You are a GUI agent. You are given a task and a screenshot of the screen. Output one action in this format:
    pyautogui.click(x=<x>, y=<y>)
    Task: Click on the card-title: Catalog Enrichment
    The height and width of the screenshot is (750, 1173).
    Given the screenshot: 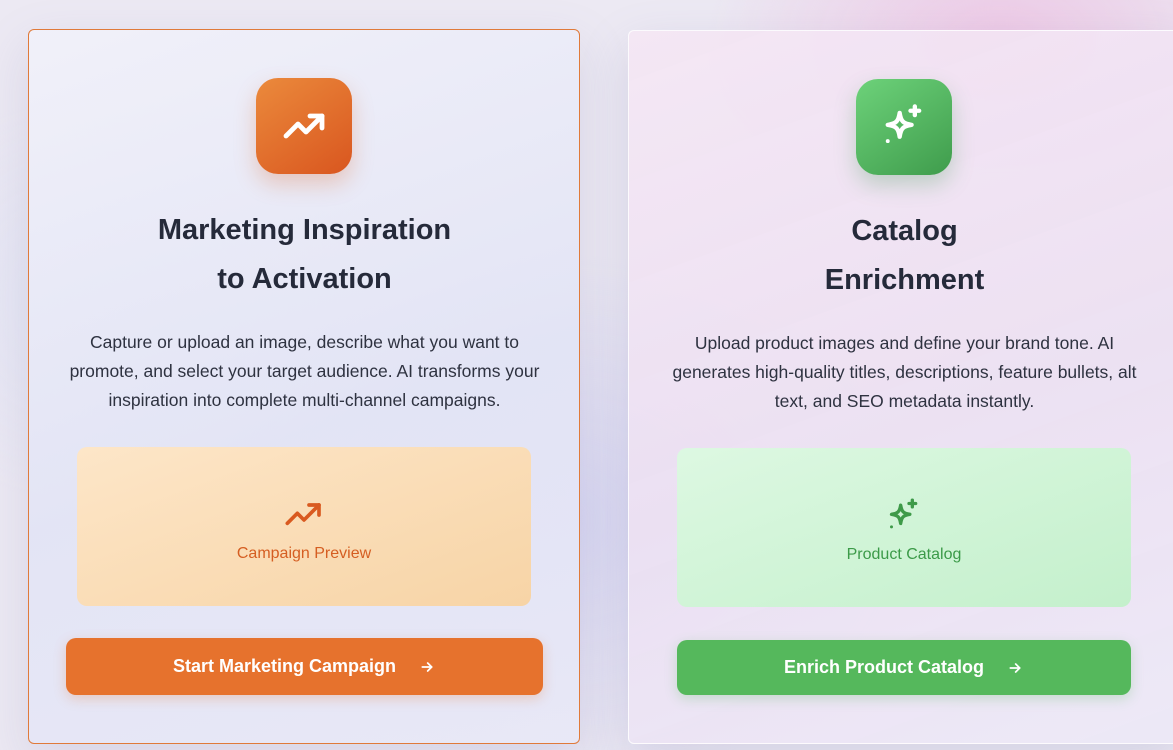 What is the action you would take?
    pyautogui.click(x=901, y=256)
    